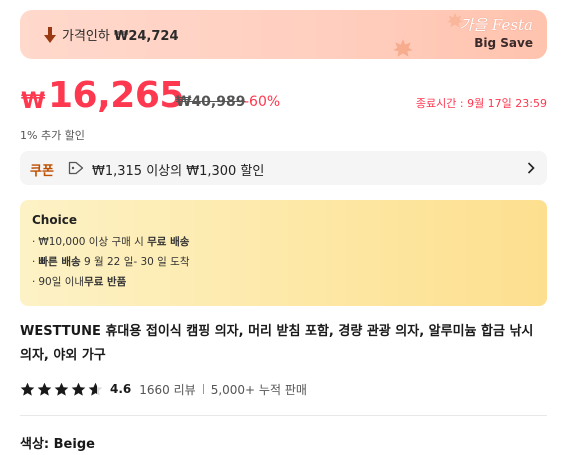  What do you see at coordinates (111, 242) in the screenshot?
I see `list-item: · ₩10,000 이상 구매 시 무료 배송` at bounding box center [111, 242].